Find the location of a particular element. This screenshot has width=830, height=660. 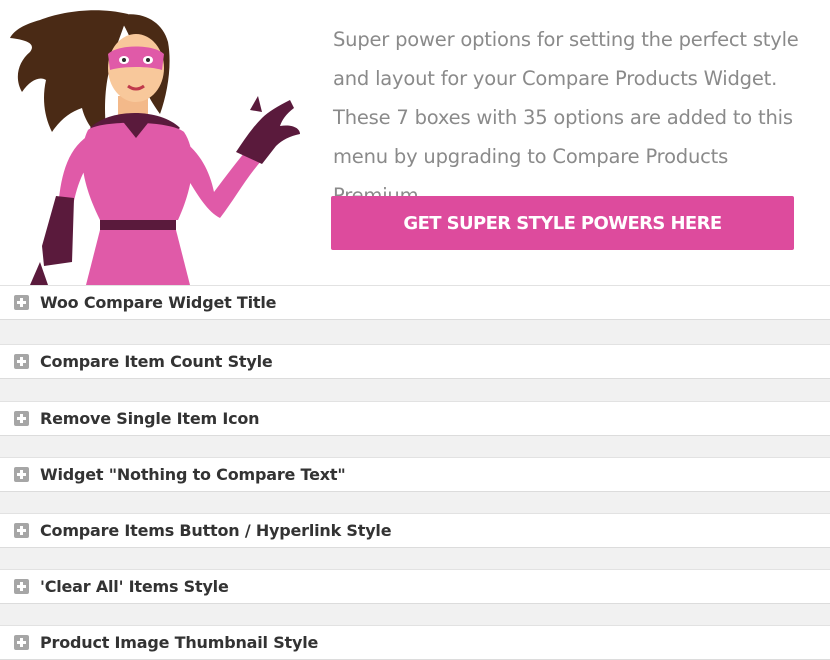

section-title: Widget "Nothing to Compare Text" is located at coordinates (193, 474).